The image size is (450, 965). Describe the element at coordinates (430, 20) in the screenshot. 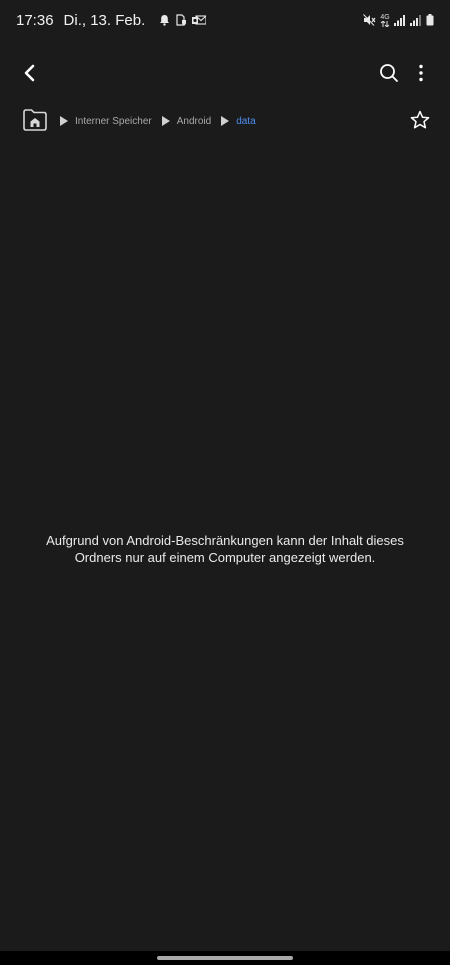

I see `battery-icon` at that location.